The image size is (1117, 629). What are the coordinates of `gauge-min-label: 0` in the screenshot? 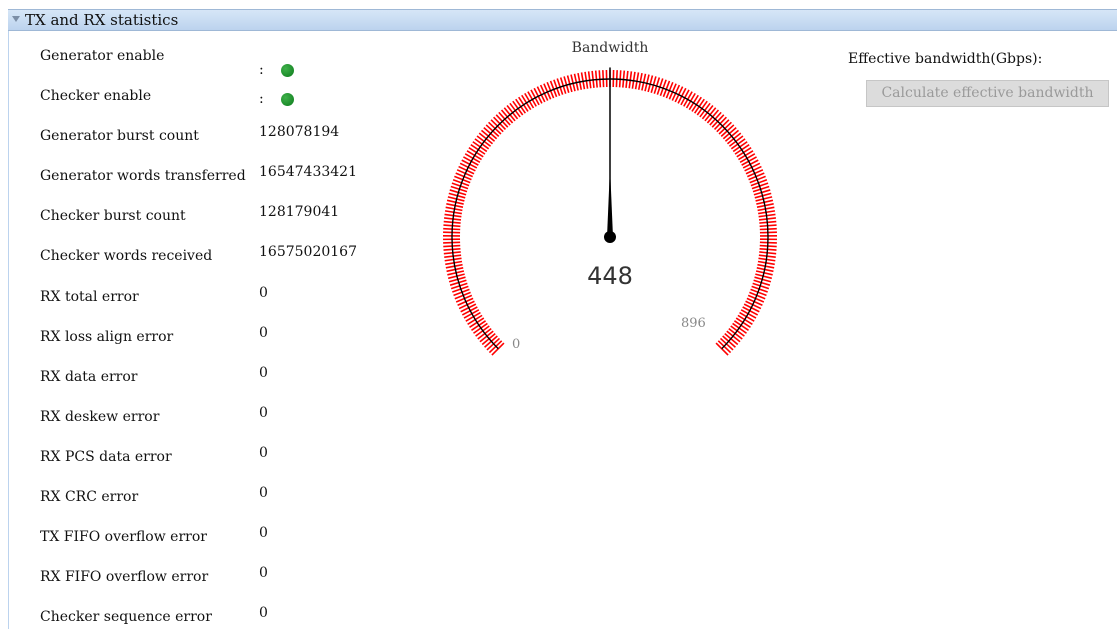 It's located at (516, 344).